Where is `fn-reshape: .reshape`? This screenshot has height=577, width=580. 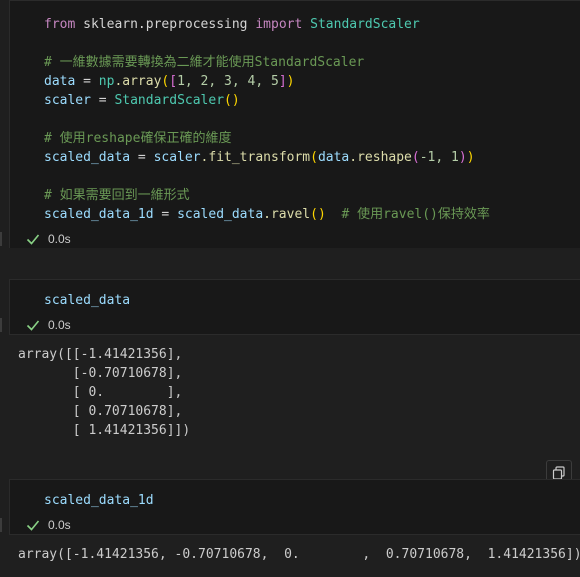 fn-reshape: .reshape is located at coordinates (380, 157).